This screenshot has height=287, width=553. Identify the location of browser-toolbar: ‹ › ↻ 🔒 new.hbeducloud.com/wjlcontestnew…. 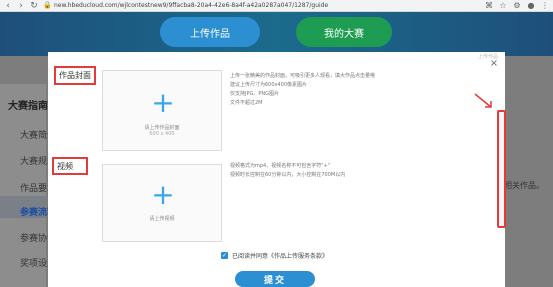
(276, 6).